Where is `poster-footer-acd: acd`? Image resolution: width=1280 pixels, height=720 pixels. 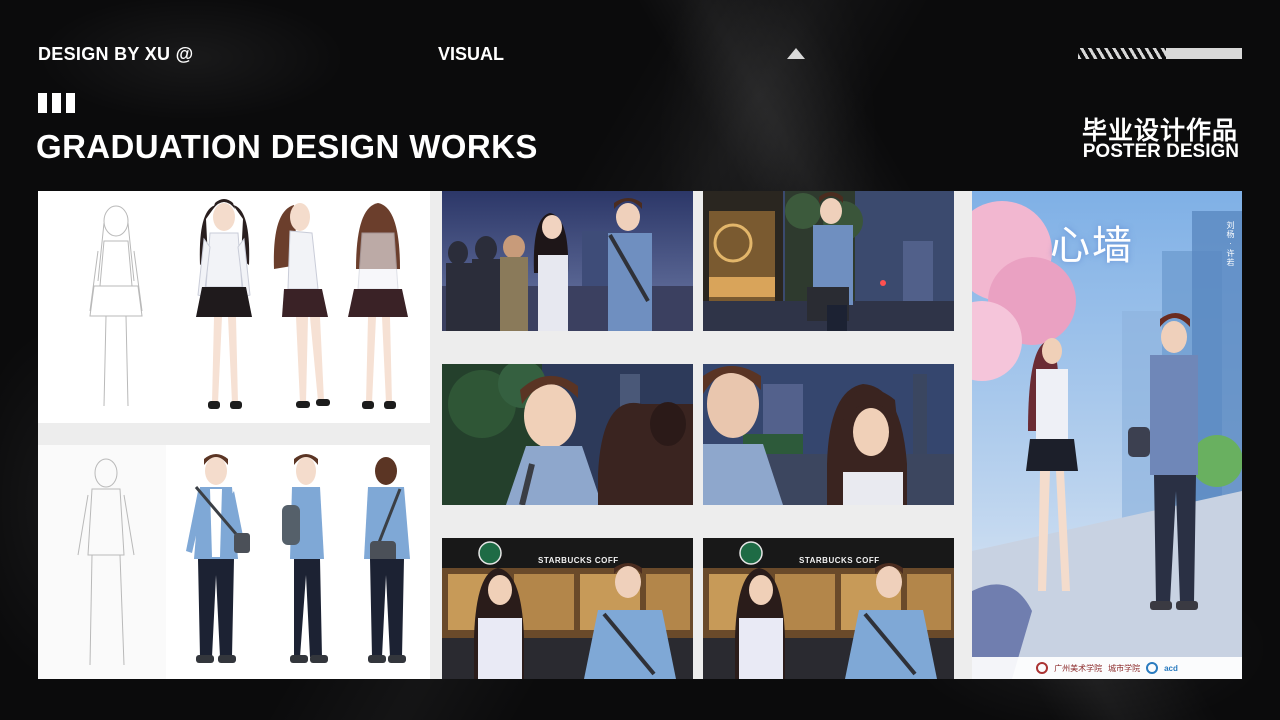 poster-footer-acd: acd is located at coordinates (1171, 668).